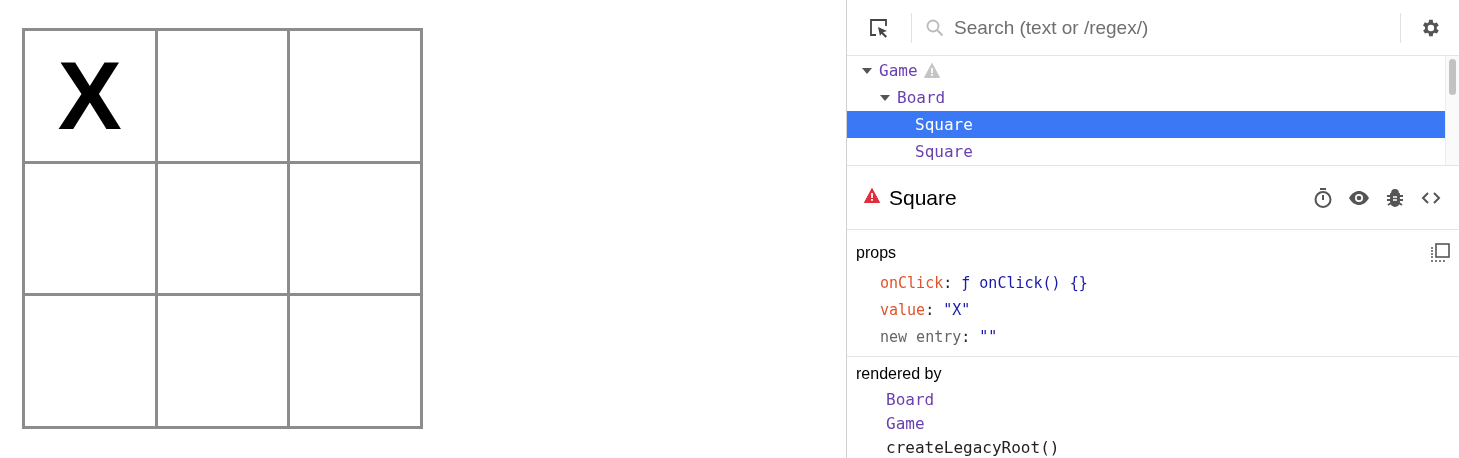 Image resolution: width=1459 pixels, height=458 pixels. What do you see at coordinates (1153, 282) in the screenshot?
I see `prop-row: onClick: ƒ onClick() {}` at bounding box center [1153, 282].